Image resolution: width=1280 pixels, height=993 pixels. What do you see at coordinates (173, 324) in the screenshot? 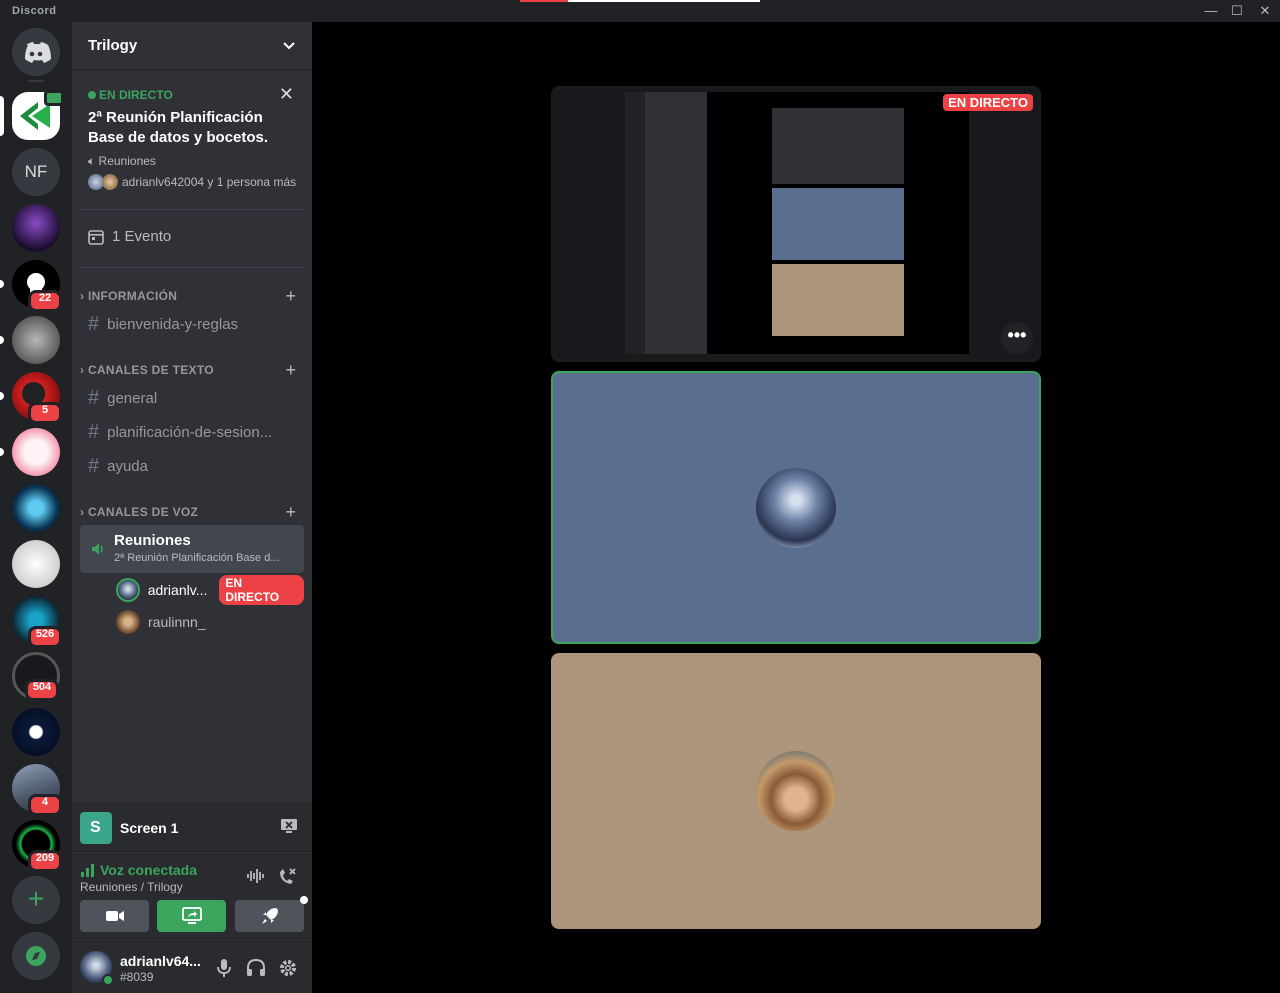
I see `channel-label: bienvenida-y-reglas` at bounding box center [173, 324].